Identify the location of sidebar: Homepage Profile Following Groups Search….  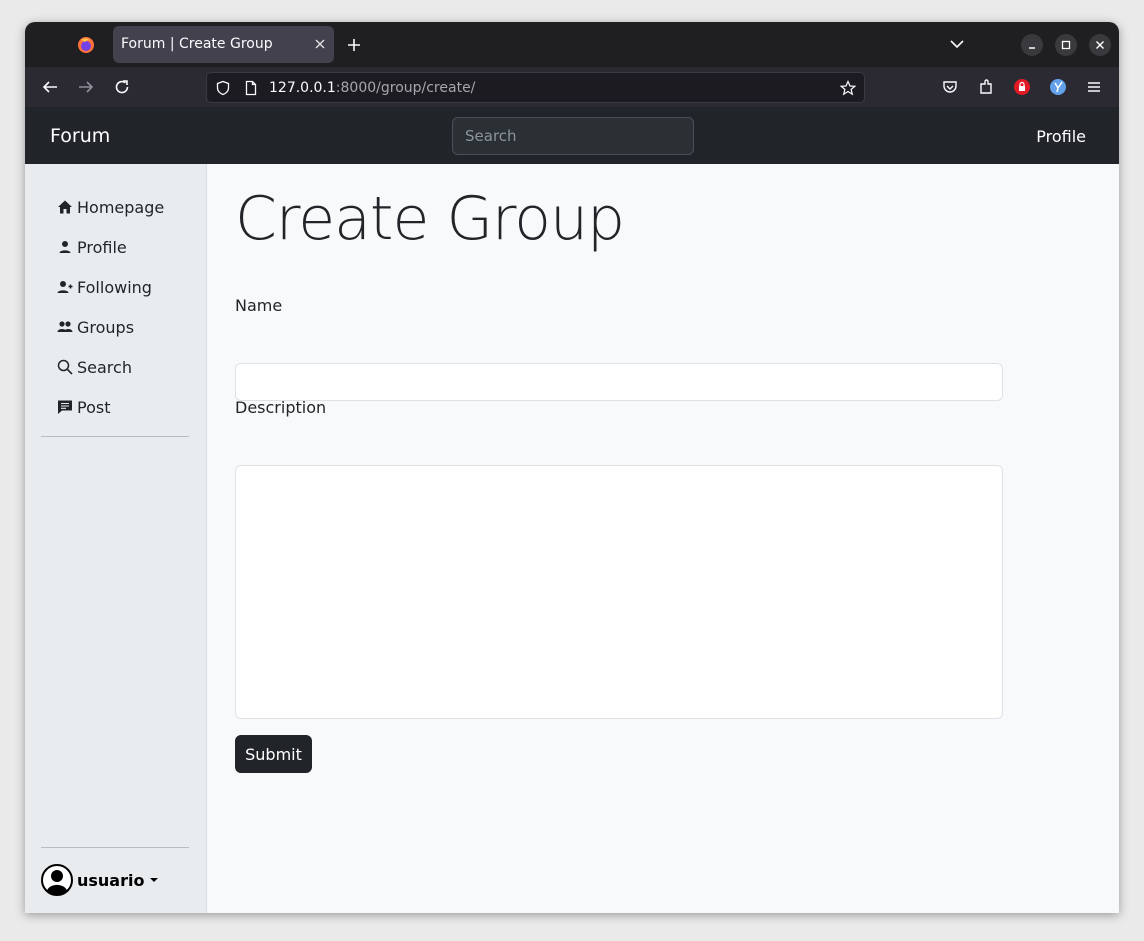
(116, 538).